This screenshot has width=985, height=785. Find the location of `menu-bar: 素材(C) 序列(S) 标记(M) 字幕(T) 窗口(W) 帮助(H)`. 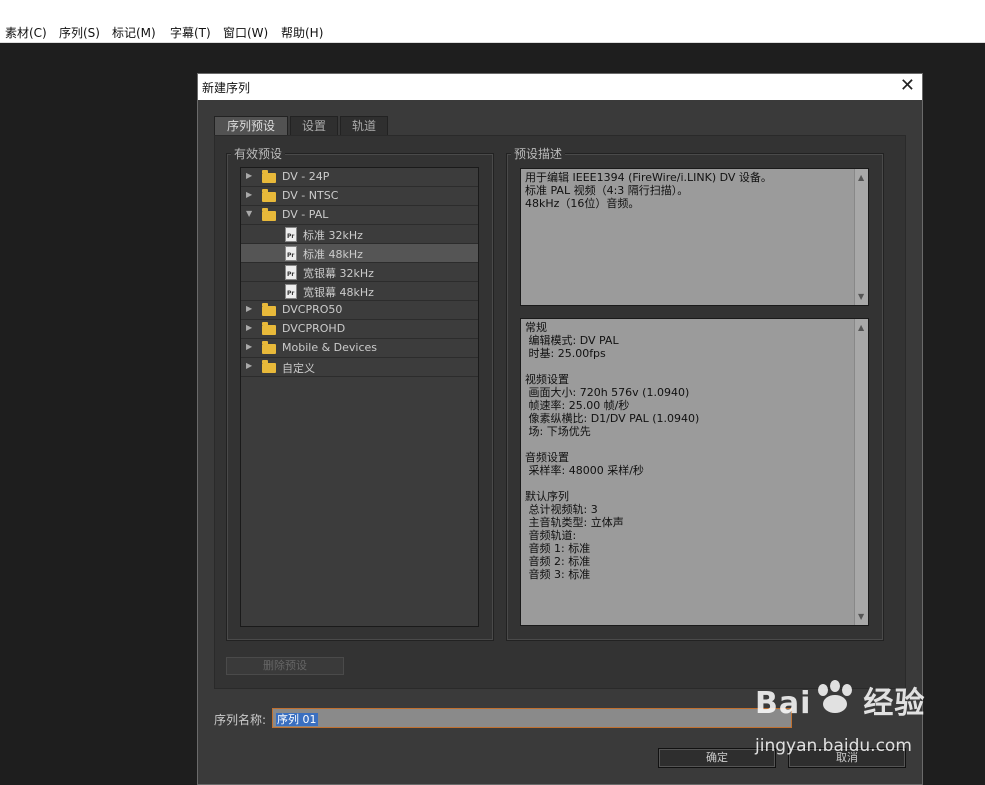

menu-bar: 素材(C) 序列(S) 标记(M) 字幕(T) 窗口(W) 帮助(H) is located at coordinates (492, 21).